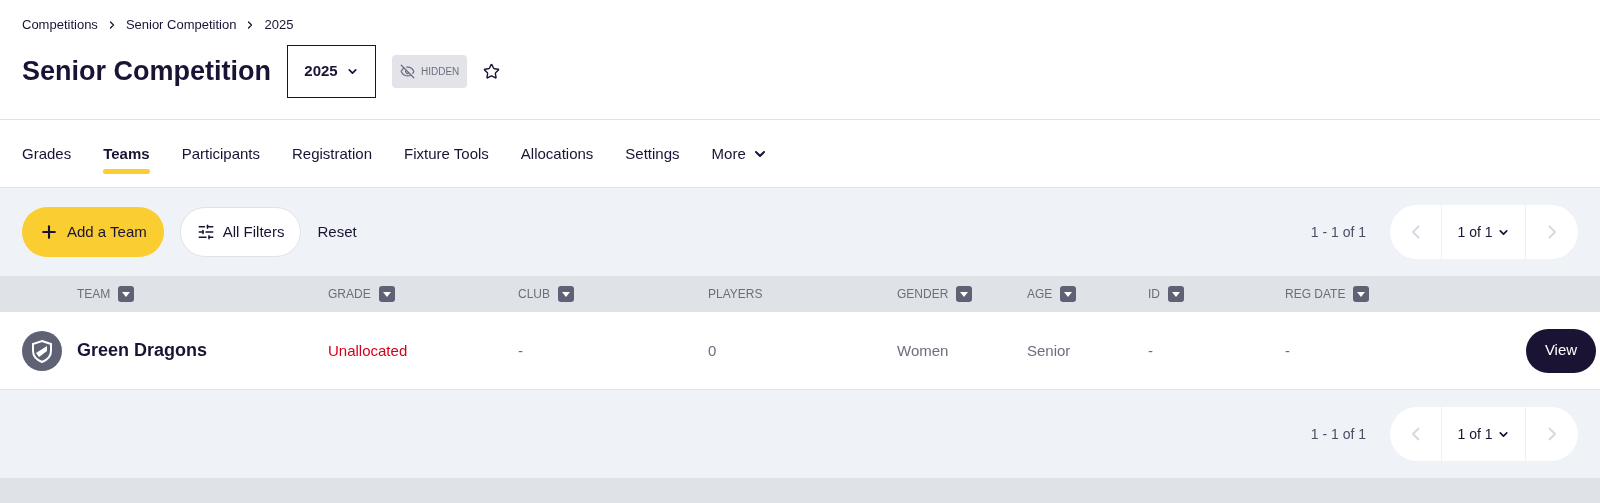  Describe the element at coordinates (652, 153) in the screenshot. I see `tab: Settings` at that location.